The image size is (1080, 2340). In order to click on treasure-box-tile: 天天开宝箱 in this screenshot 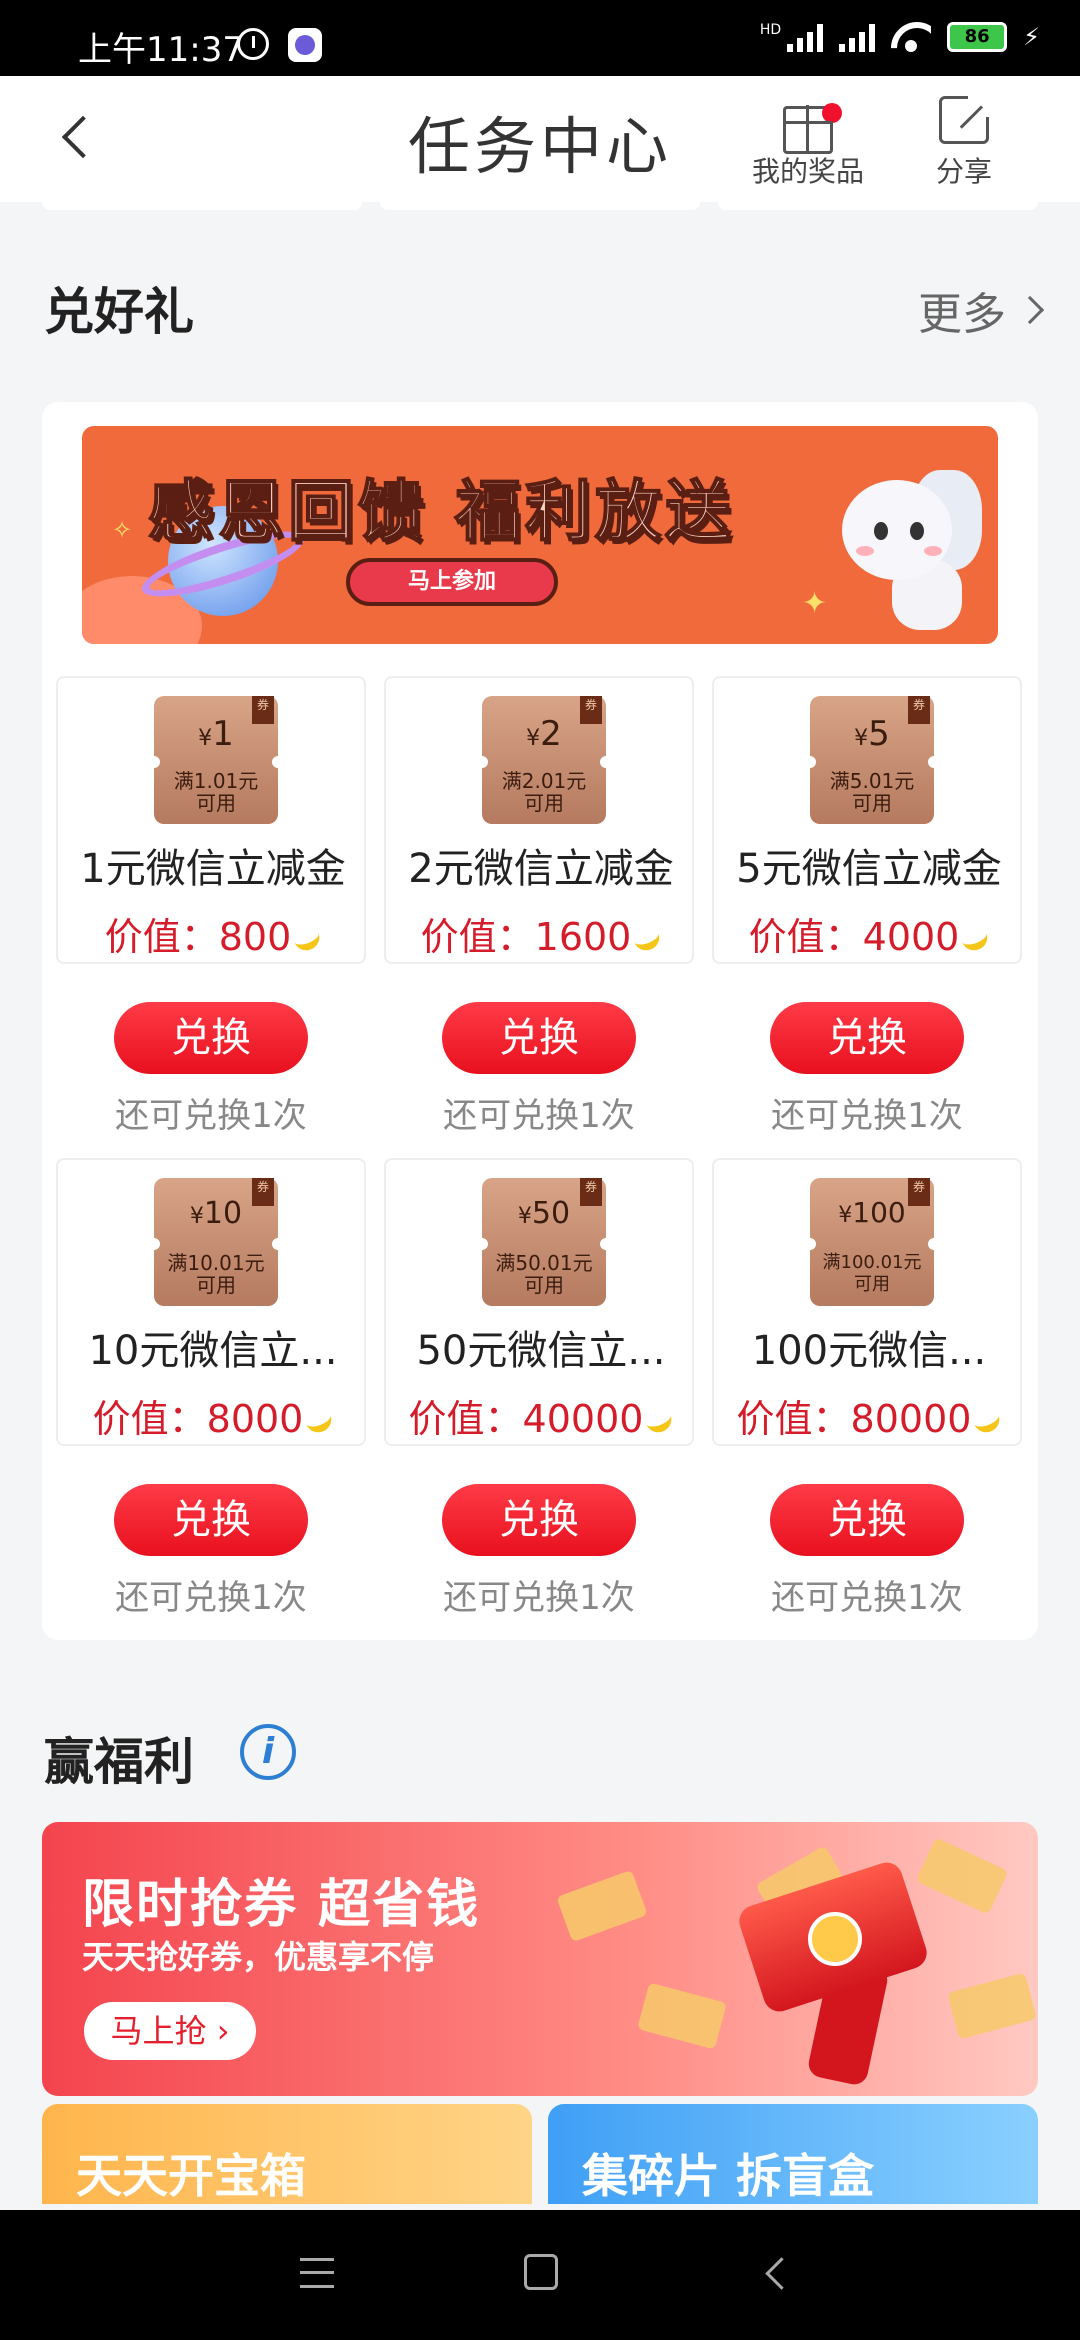, I will do `click(287, 2154)`.